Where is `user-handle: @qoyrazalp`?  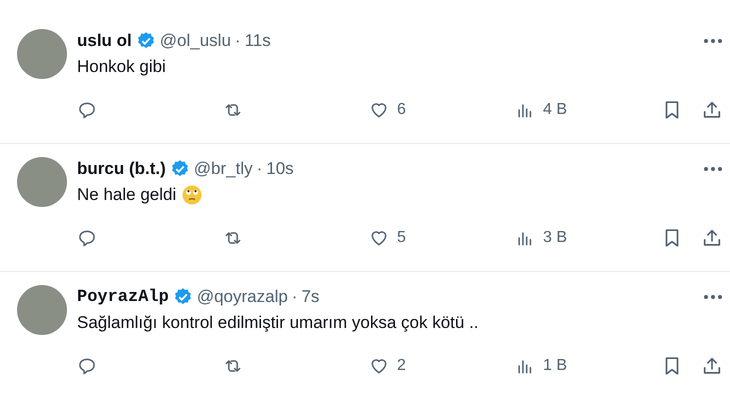
user-handle: @qoyrazalp is located at coordinates (242, 297).